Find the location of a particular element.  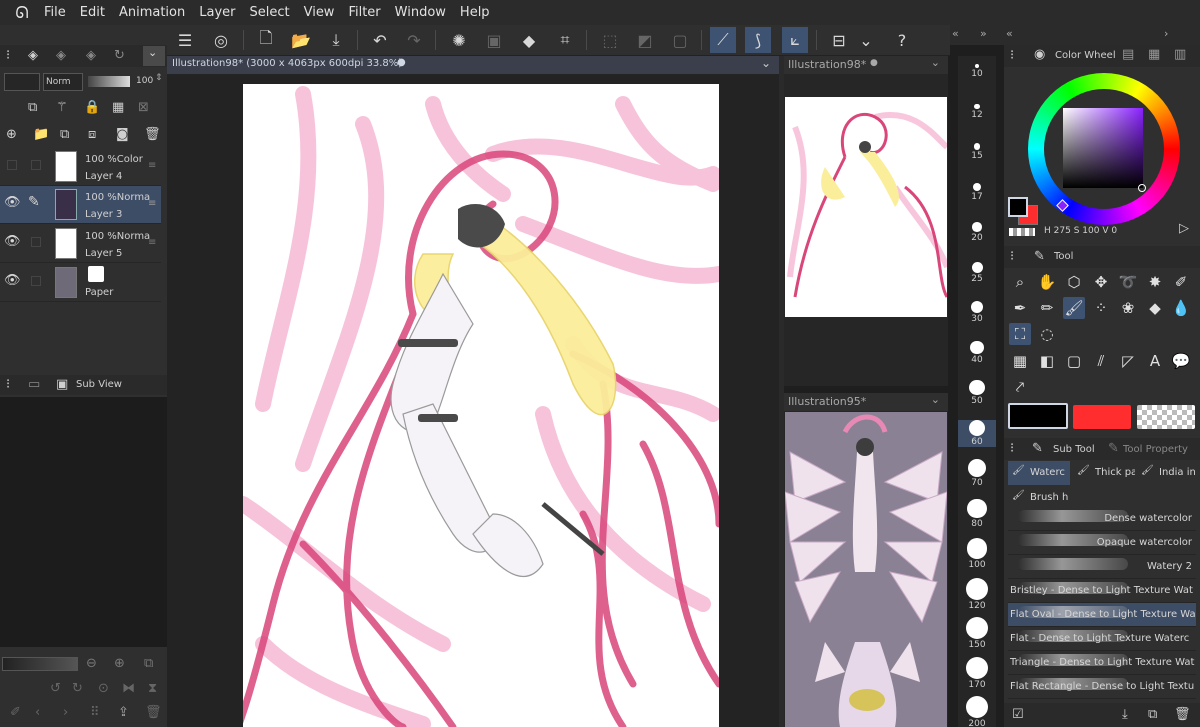

blend-mode-select: Norm is located at coordinates (63, 82).